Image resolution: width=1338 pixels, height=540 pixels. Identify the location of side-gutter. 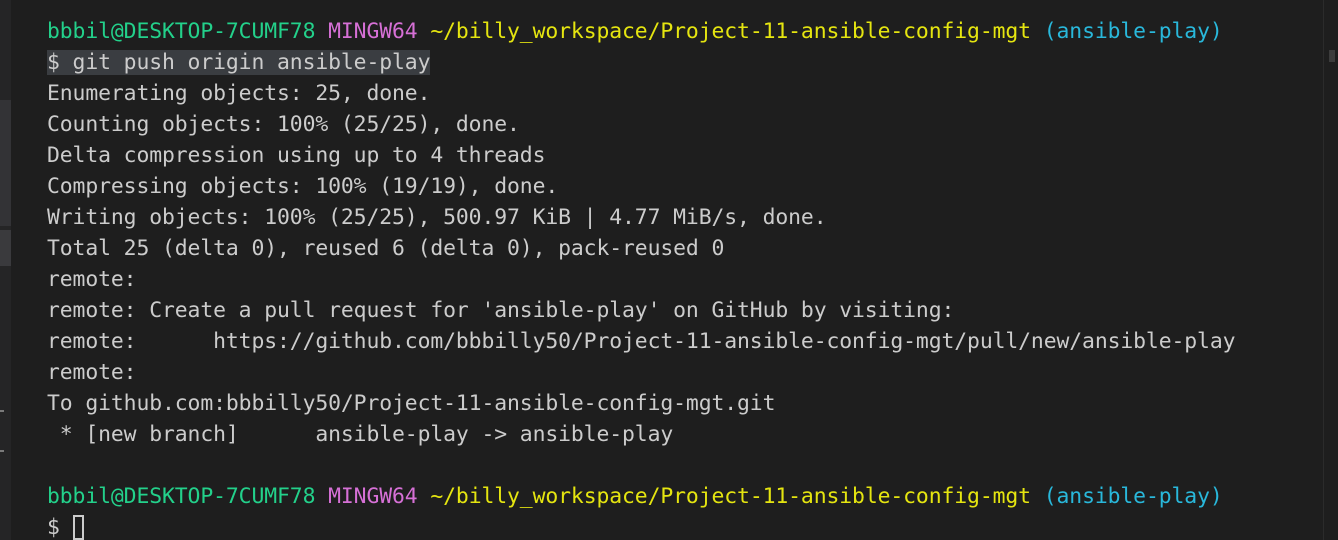
(5, 270).